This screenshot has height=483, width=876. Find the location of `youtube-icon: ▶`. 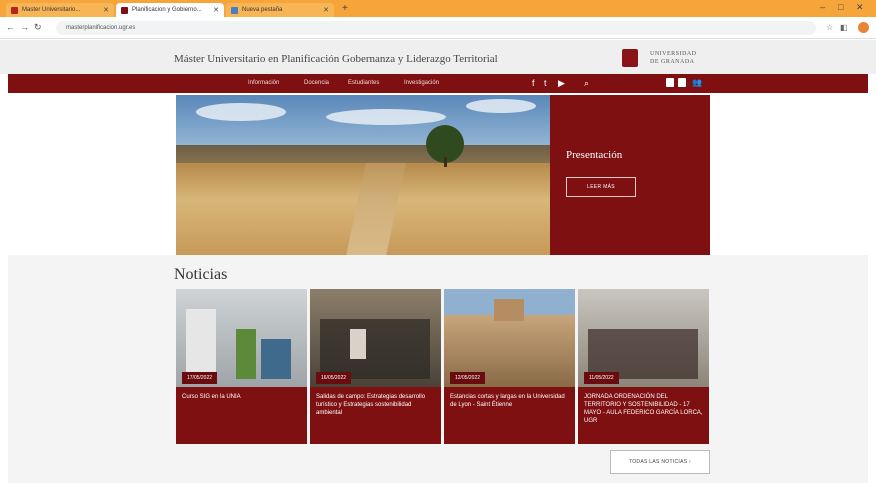

youtube-icon: ▶ is located at coordinates (561, 83).